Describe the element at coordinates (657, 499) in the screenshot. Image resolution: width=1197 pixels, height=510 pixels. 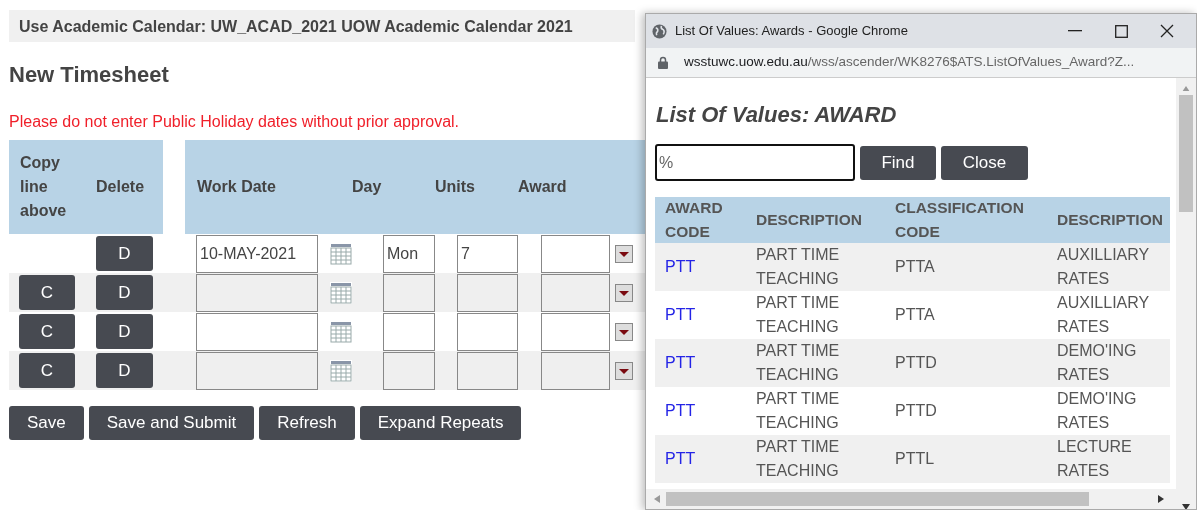
I see `scroll-left-icon` at that location.